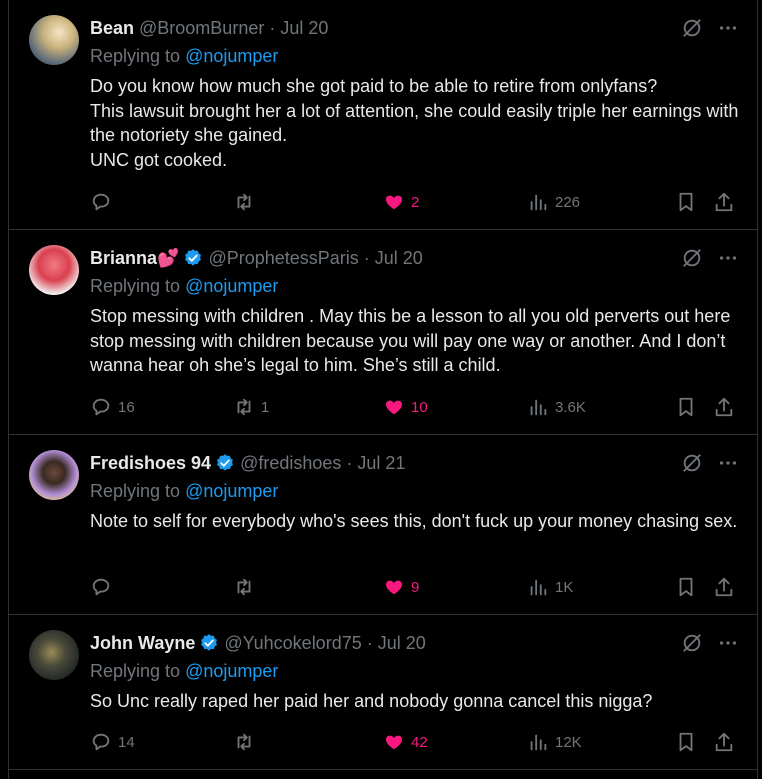  Describe the element at coordinates (126, 742) in the screenshot. I see `reply-count: 14` at that location.